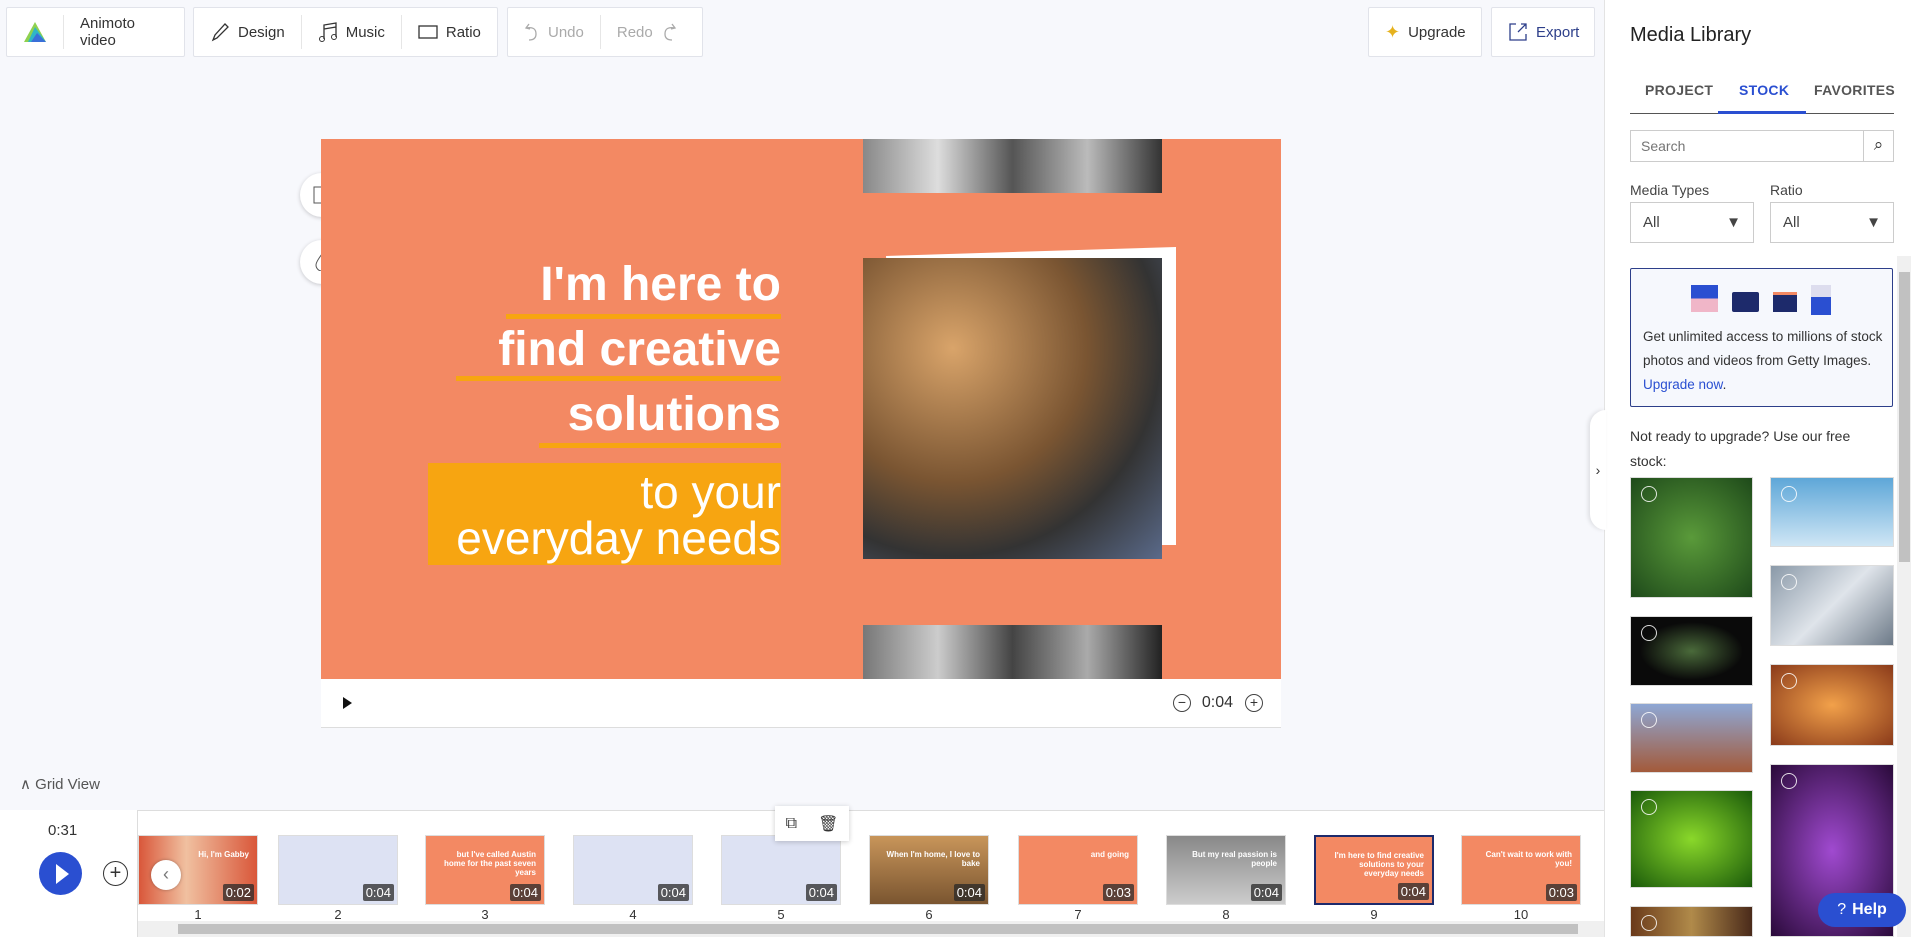  What do you see at coordinates (1254, 703) in the screenshot?
I see `increase-duration-button: +` at bounding box center [1254, 703].